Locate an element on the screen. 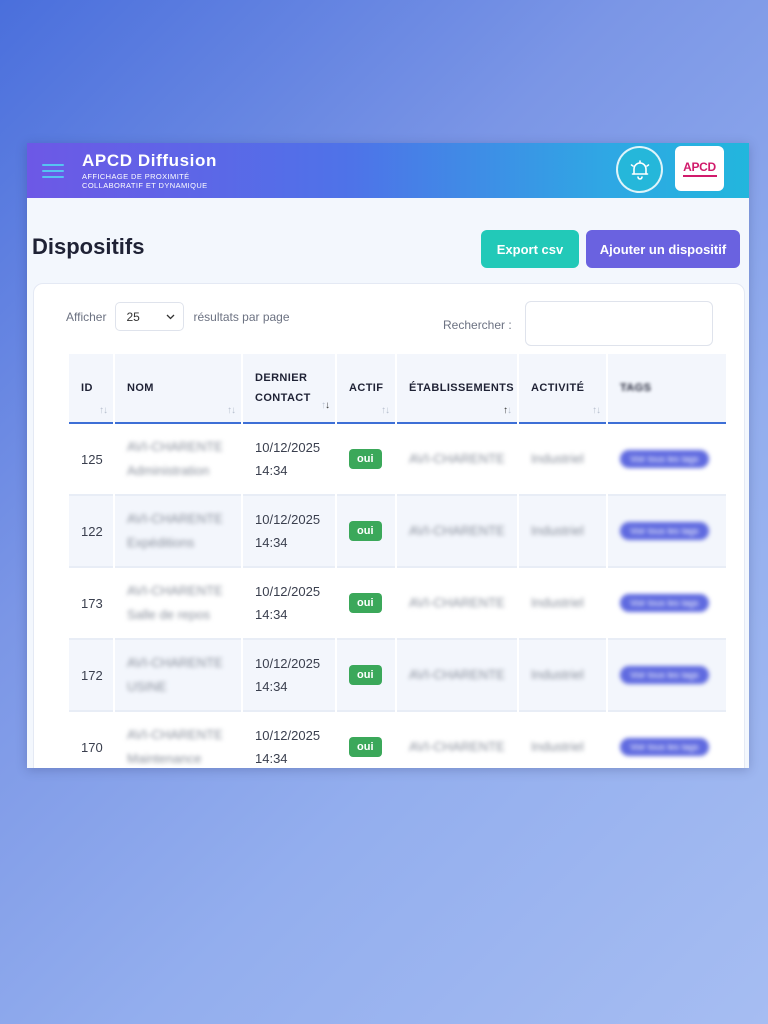  column-header-etablissements: ÉTABLISSEMENTS ↑↓ is located at coordinates (457, 389).